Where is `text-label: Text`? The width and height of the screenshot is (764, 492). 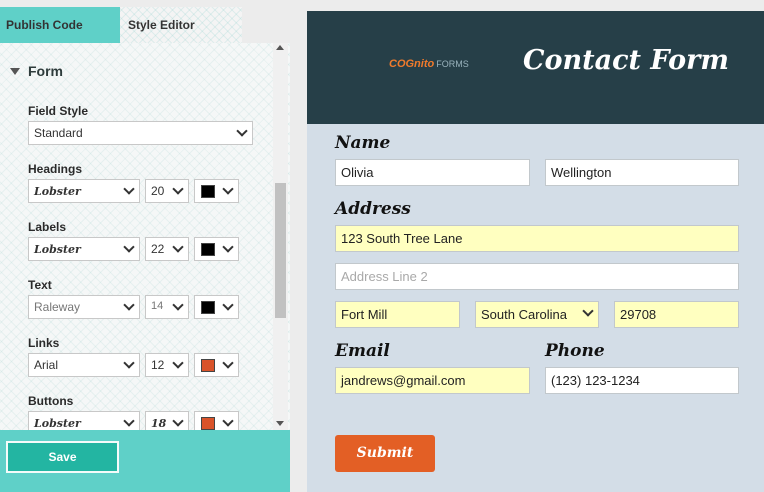
text-label: Text is located at coordinates (40, 285).